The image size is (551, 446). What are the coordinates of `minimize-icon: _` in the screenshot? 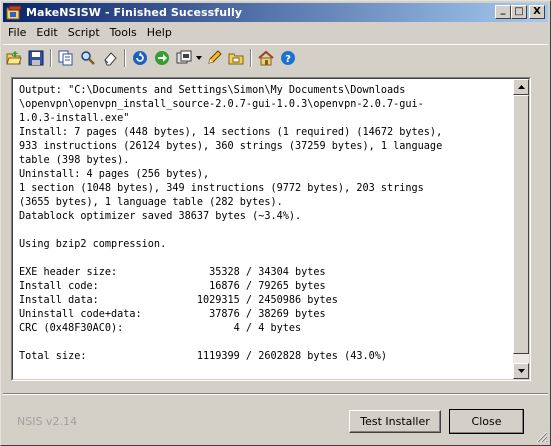 It's located at (503, 9).